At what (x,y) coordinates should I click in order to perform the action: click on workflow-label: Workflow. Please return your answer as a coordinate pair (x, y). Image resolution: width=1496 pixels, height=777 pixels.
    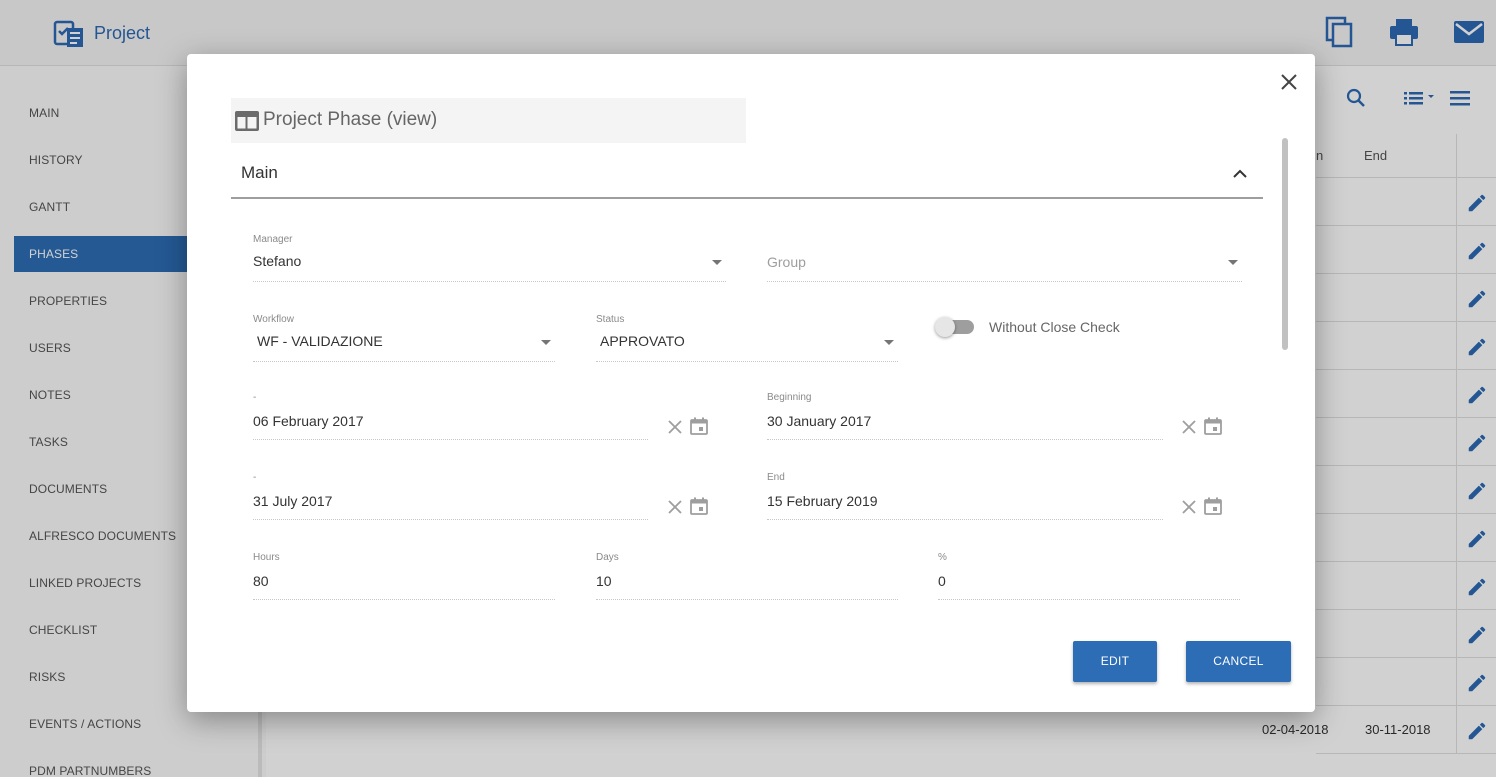
    Looking at the image, I should click on (273, 319).